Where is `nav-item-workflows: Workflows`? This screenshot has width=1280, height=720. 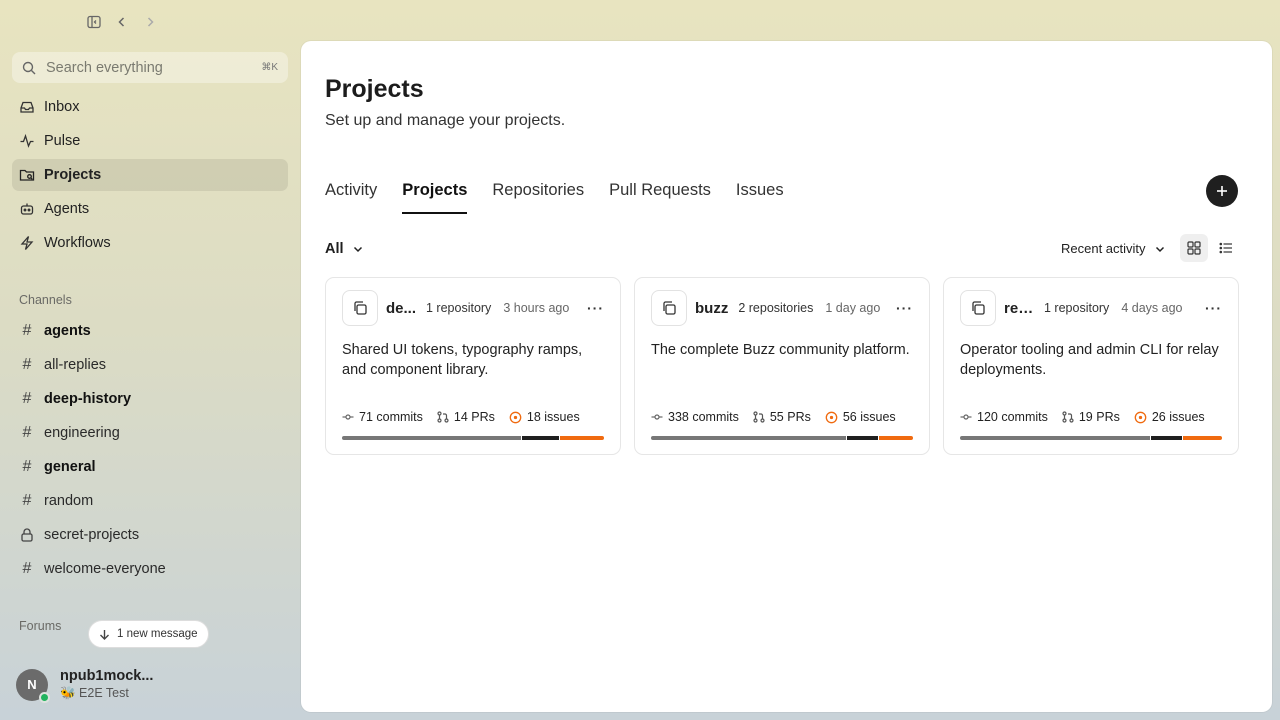
nav-item-workflows: Workflows is located at coordinates (150, 243).